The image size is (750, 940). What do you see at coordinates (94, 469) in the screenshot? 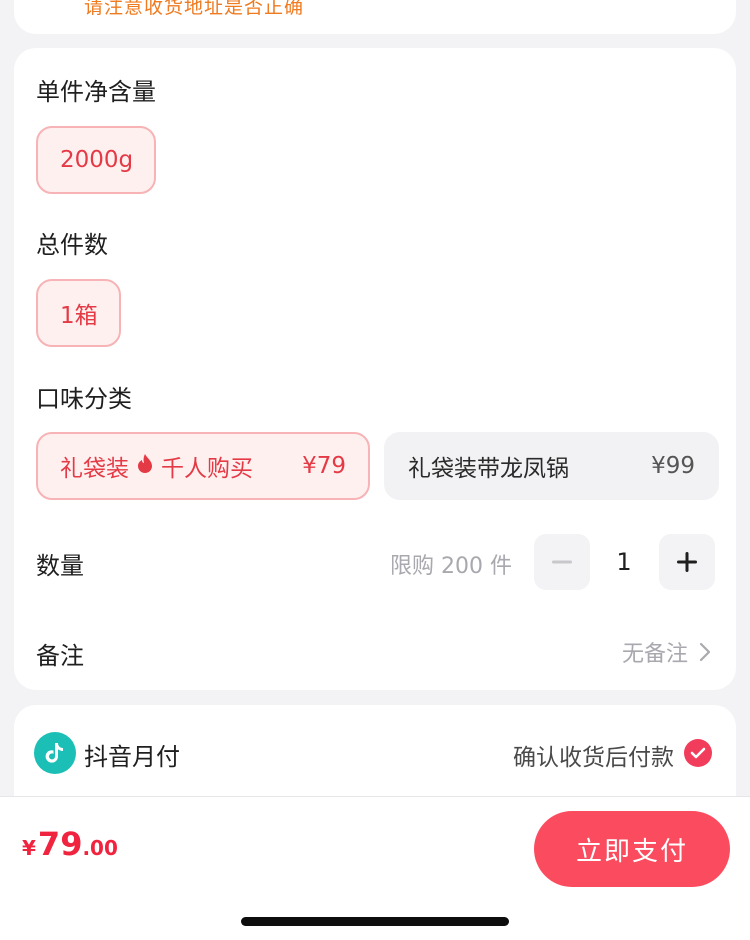
I see `flavor-option-name: 礼袋装` at bounding box center [94, 469].